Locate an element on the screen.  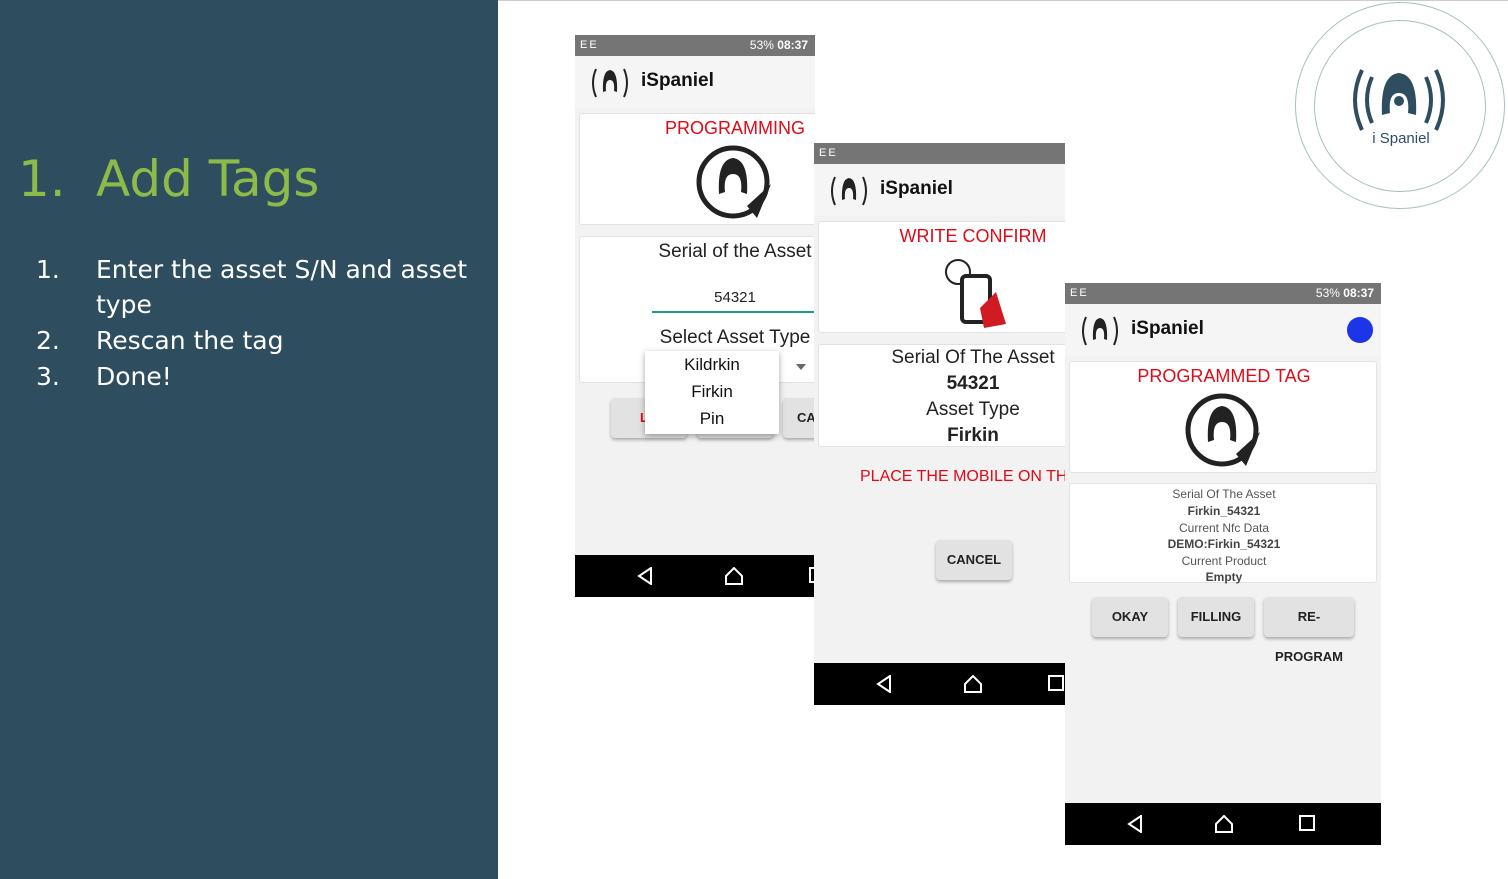
reprogram-button: RE-PROGRAM is located at coordinates (1309, 630).